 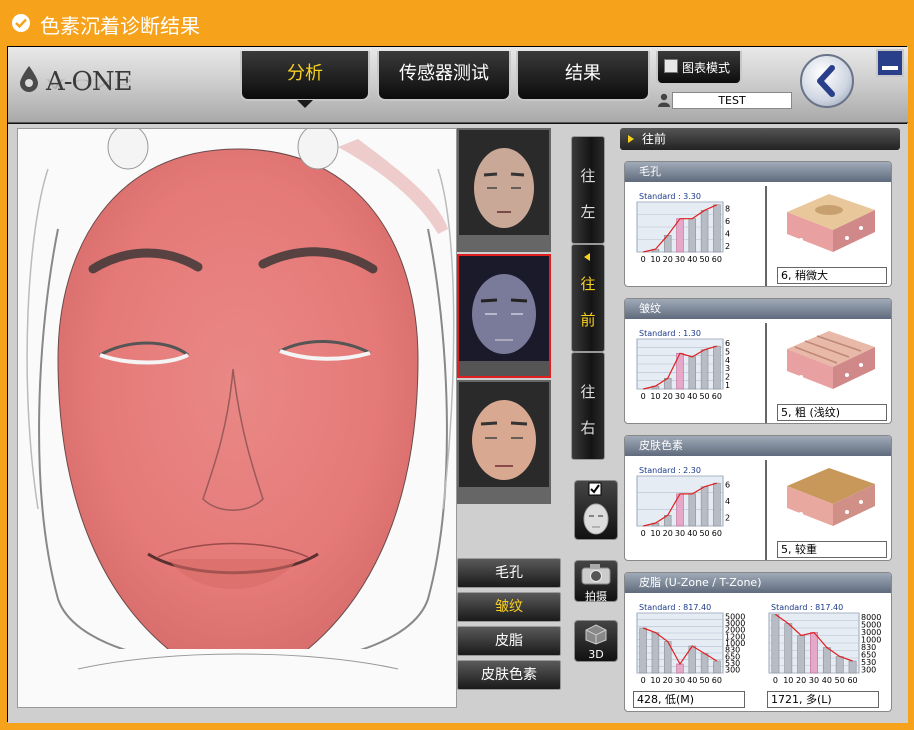 I want to click on header: A-ONE A-ONE 分析 传感器测试 结果 图表模式 TEST, so click(x=458, y=85).